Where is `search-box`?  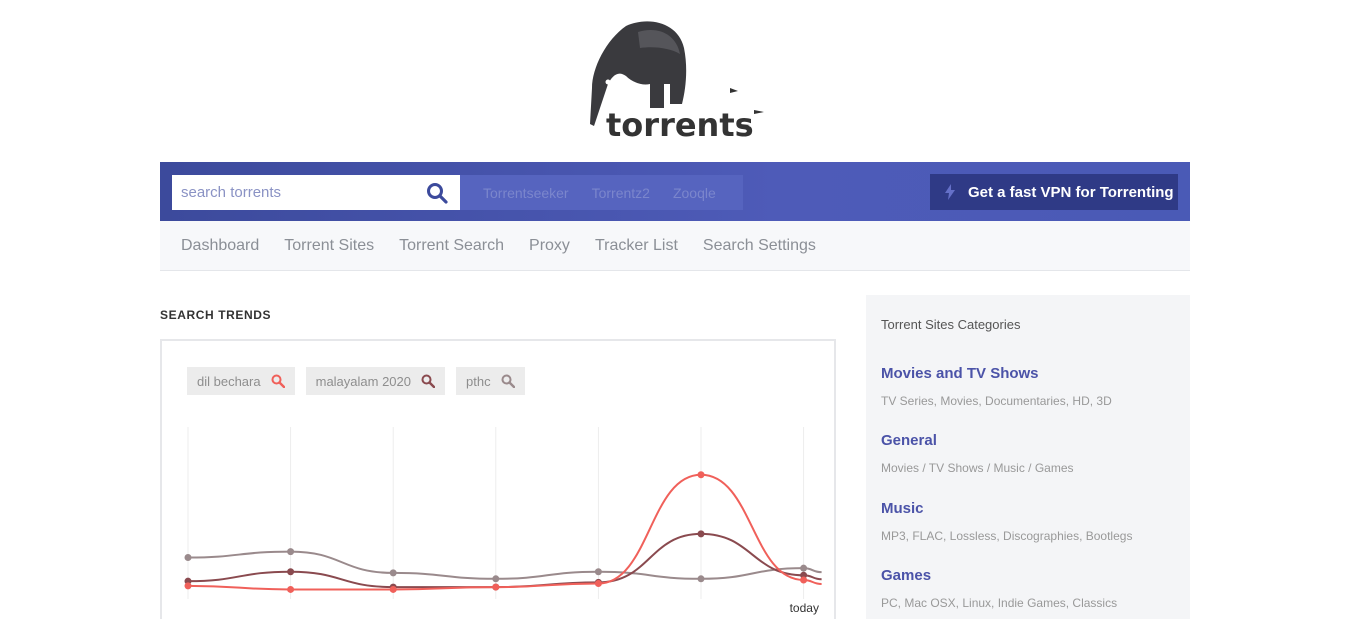
search-box is located at coordinates (316, 192).